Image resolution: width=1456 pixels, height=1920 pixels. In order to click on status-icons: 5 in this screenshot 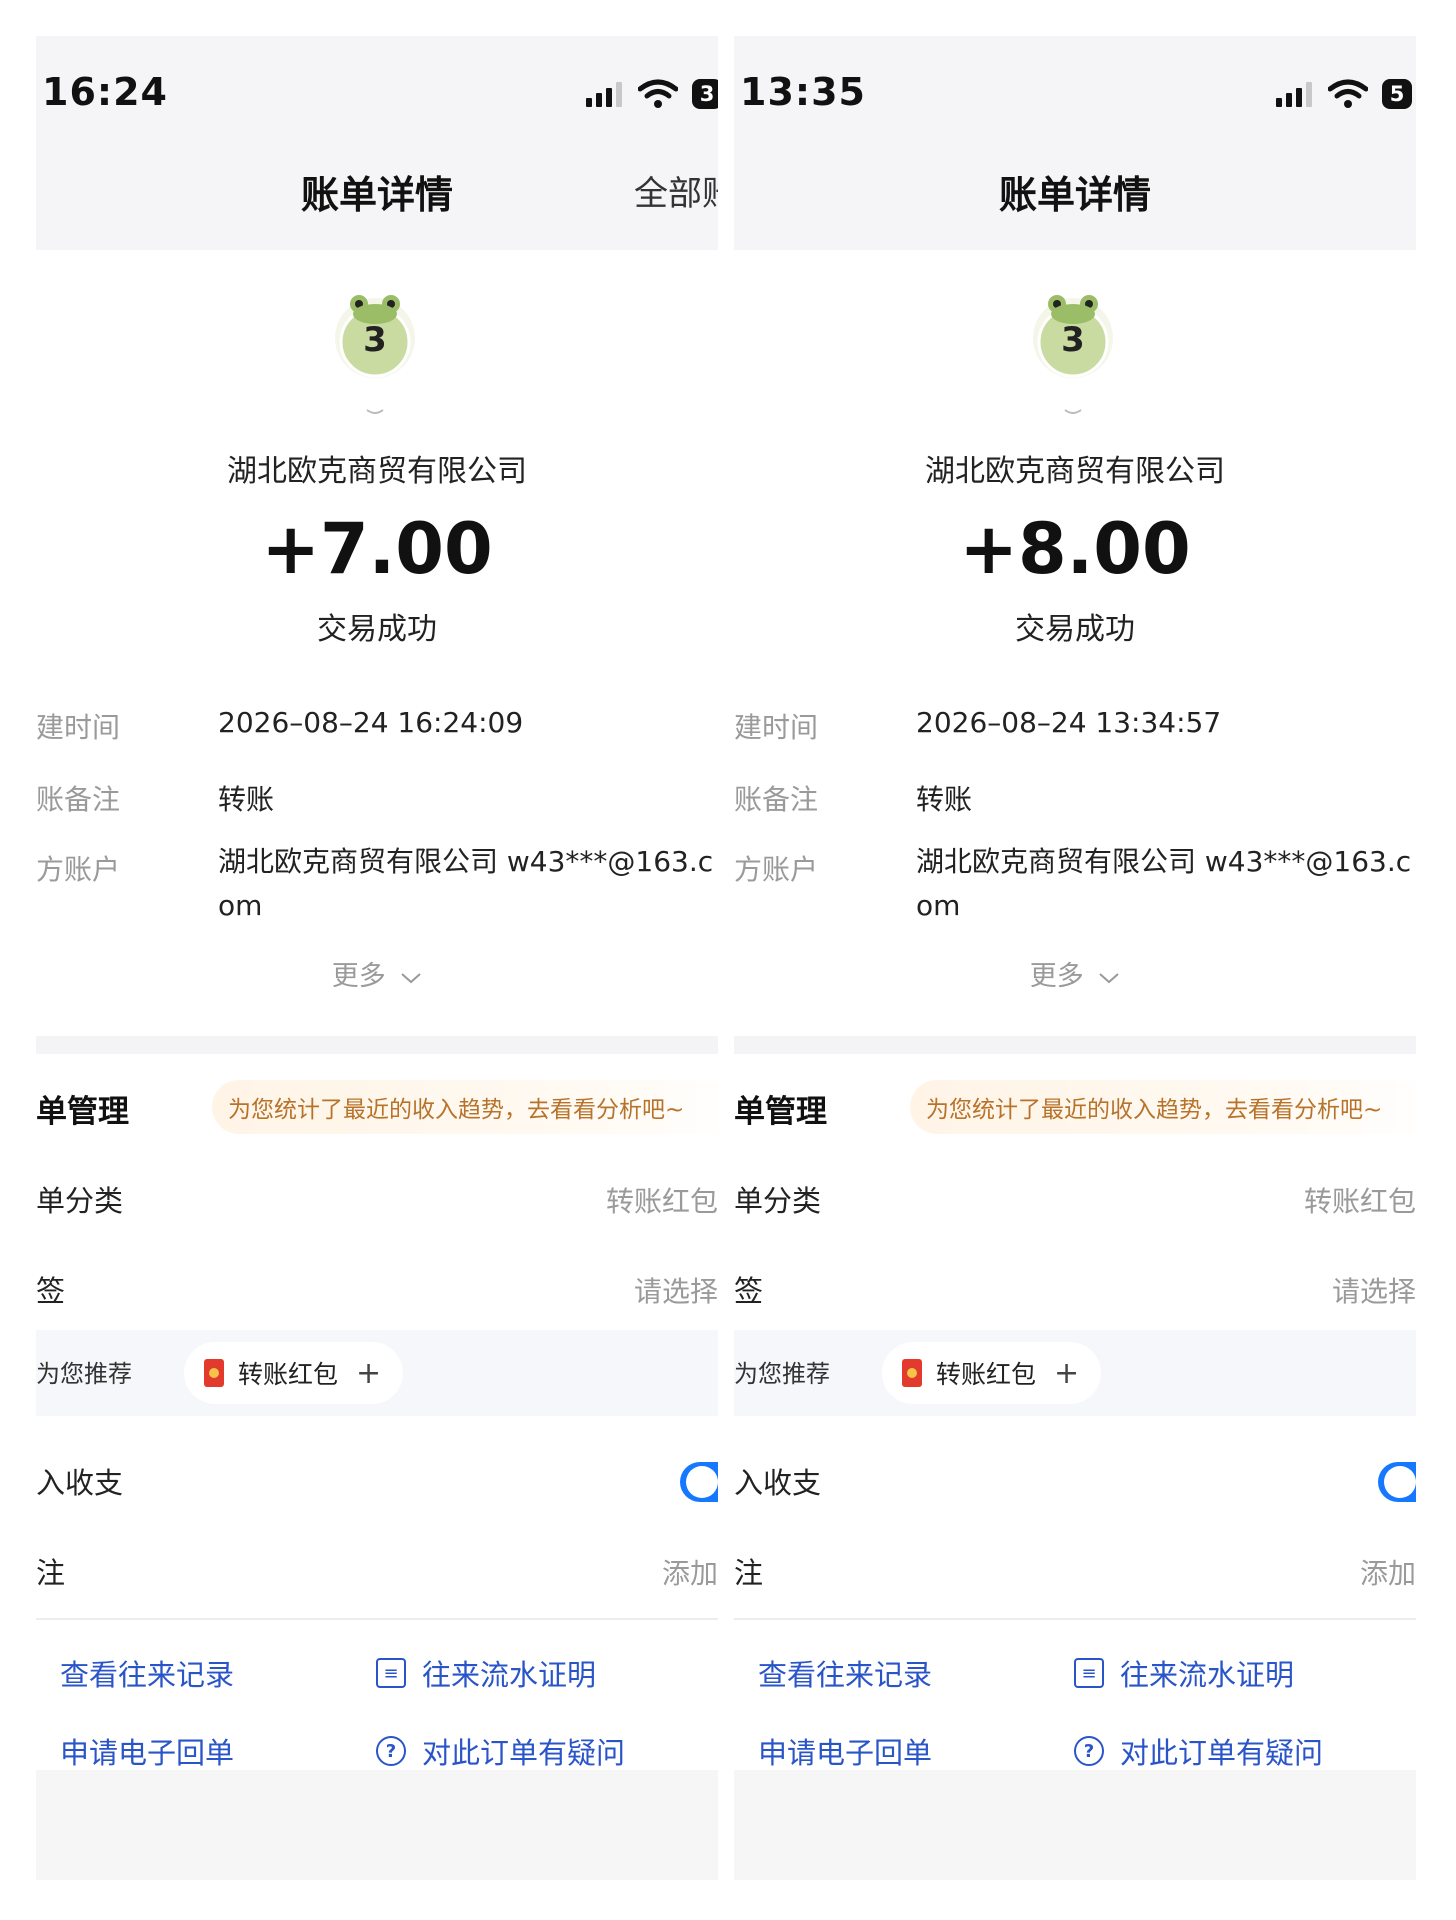, I will do `click(1346, 94)`.